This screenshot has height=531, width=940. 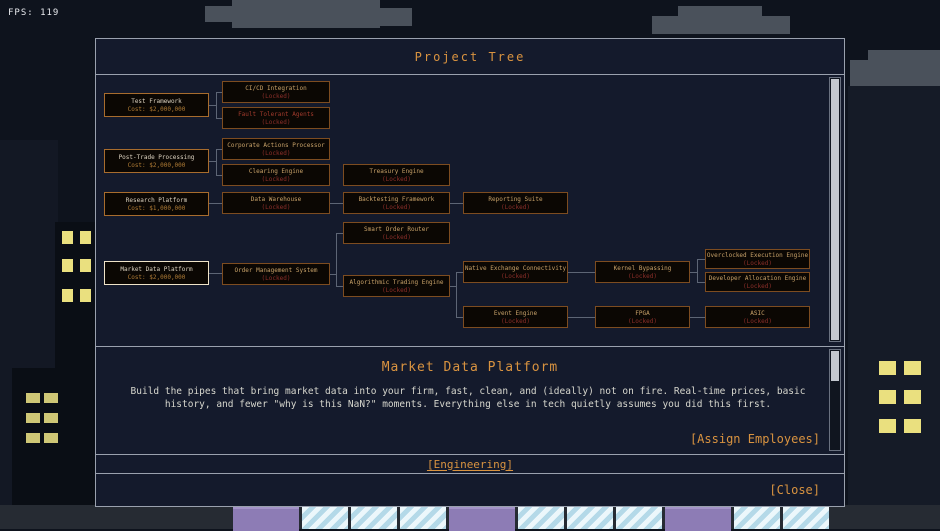 What do you see at coordinates (276, 114) in the screenshot?
I see `node-title: Fault Tolerant Agents` at bounding box center [276, 114].